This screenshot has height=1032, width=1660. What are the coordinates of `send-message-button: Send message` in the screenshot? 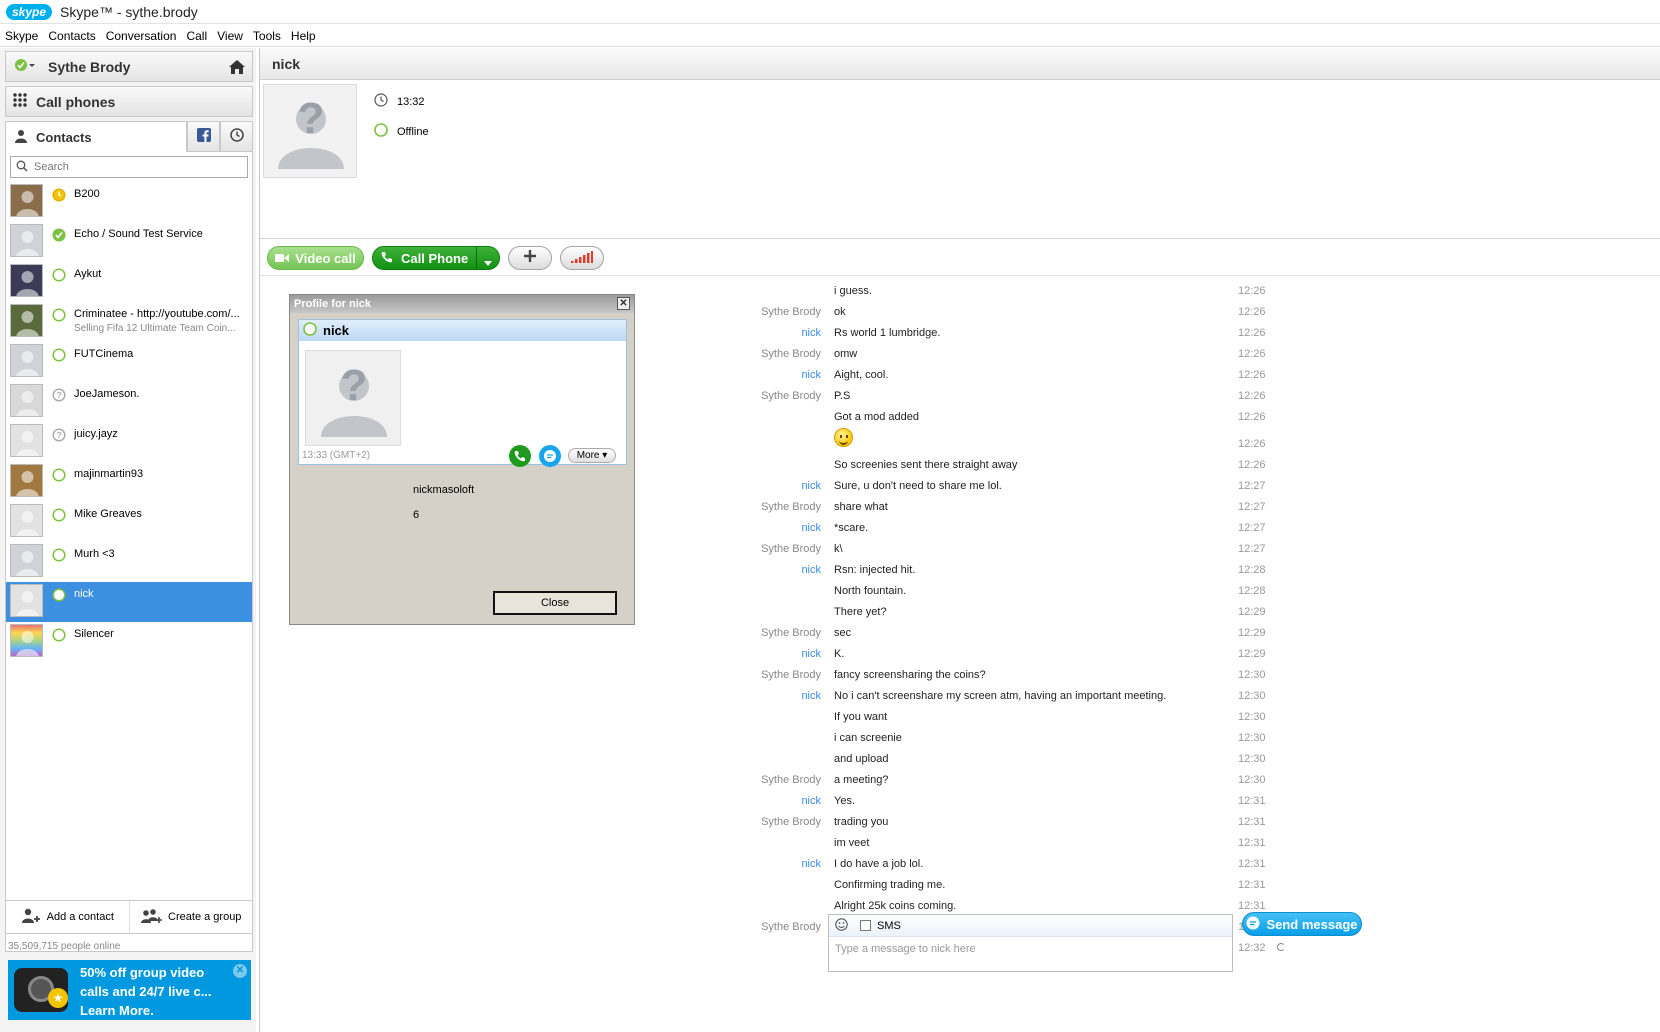 It's located at (1302, 924).